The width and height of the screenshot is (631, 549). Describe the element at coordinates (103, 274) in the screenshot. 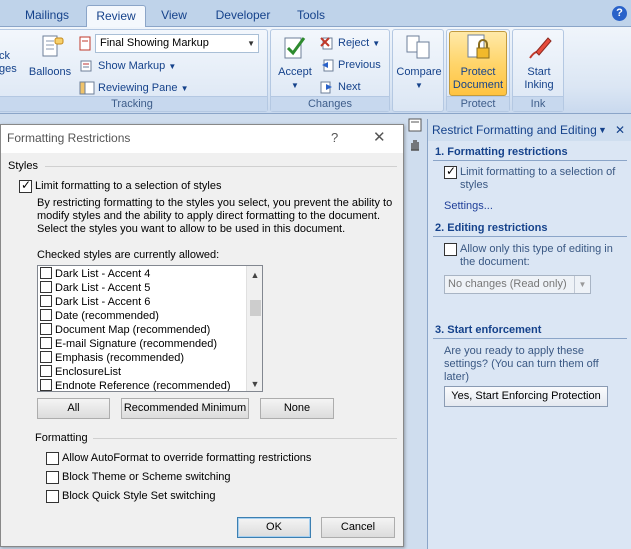

I see `list-item-label: Dark List - Accent 4` at that location.